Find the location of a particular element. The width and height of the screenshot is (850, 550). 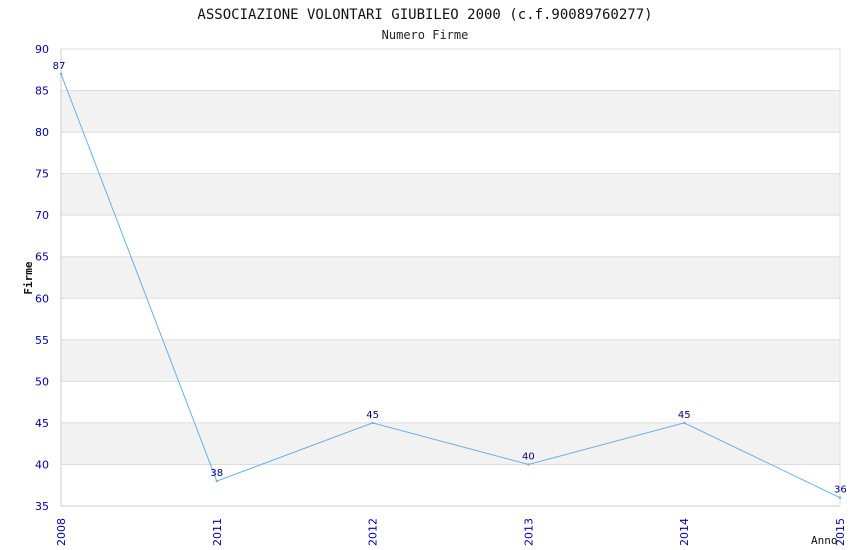

x-axis-label: Anno is located at coordinates (824, 540).